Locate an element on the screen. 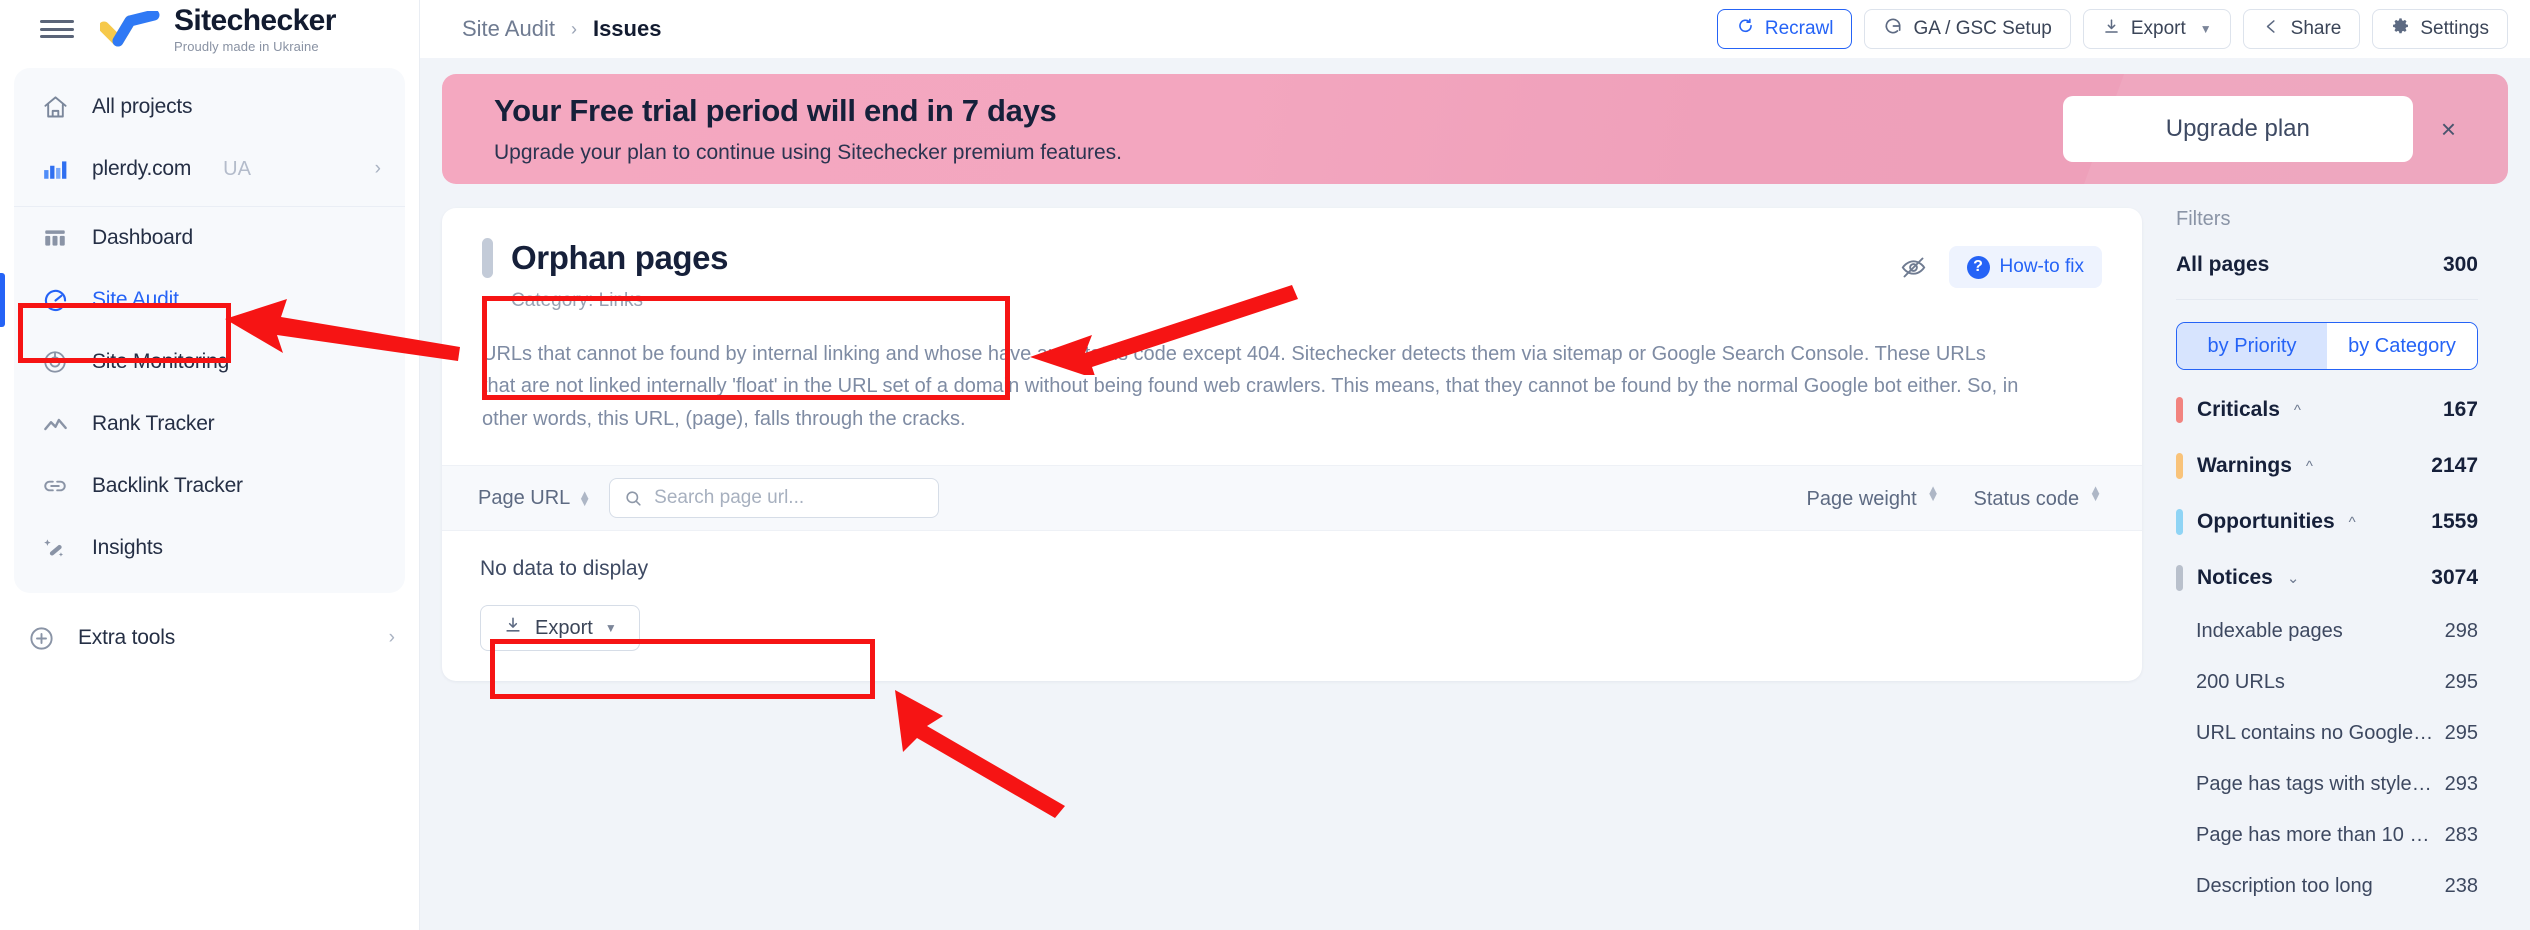  sidebar-projects-group: All projects plerdy.com UA › is located at coordinates (209, 141).